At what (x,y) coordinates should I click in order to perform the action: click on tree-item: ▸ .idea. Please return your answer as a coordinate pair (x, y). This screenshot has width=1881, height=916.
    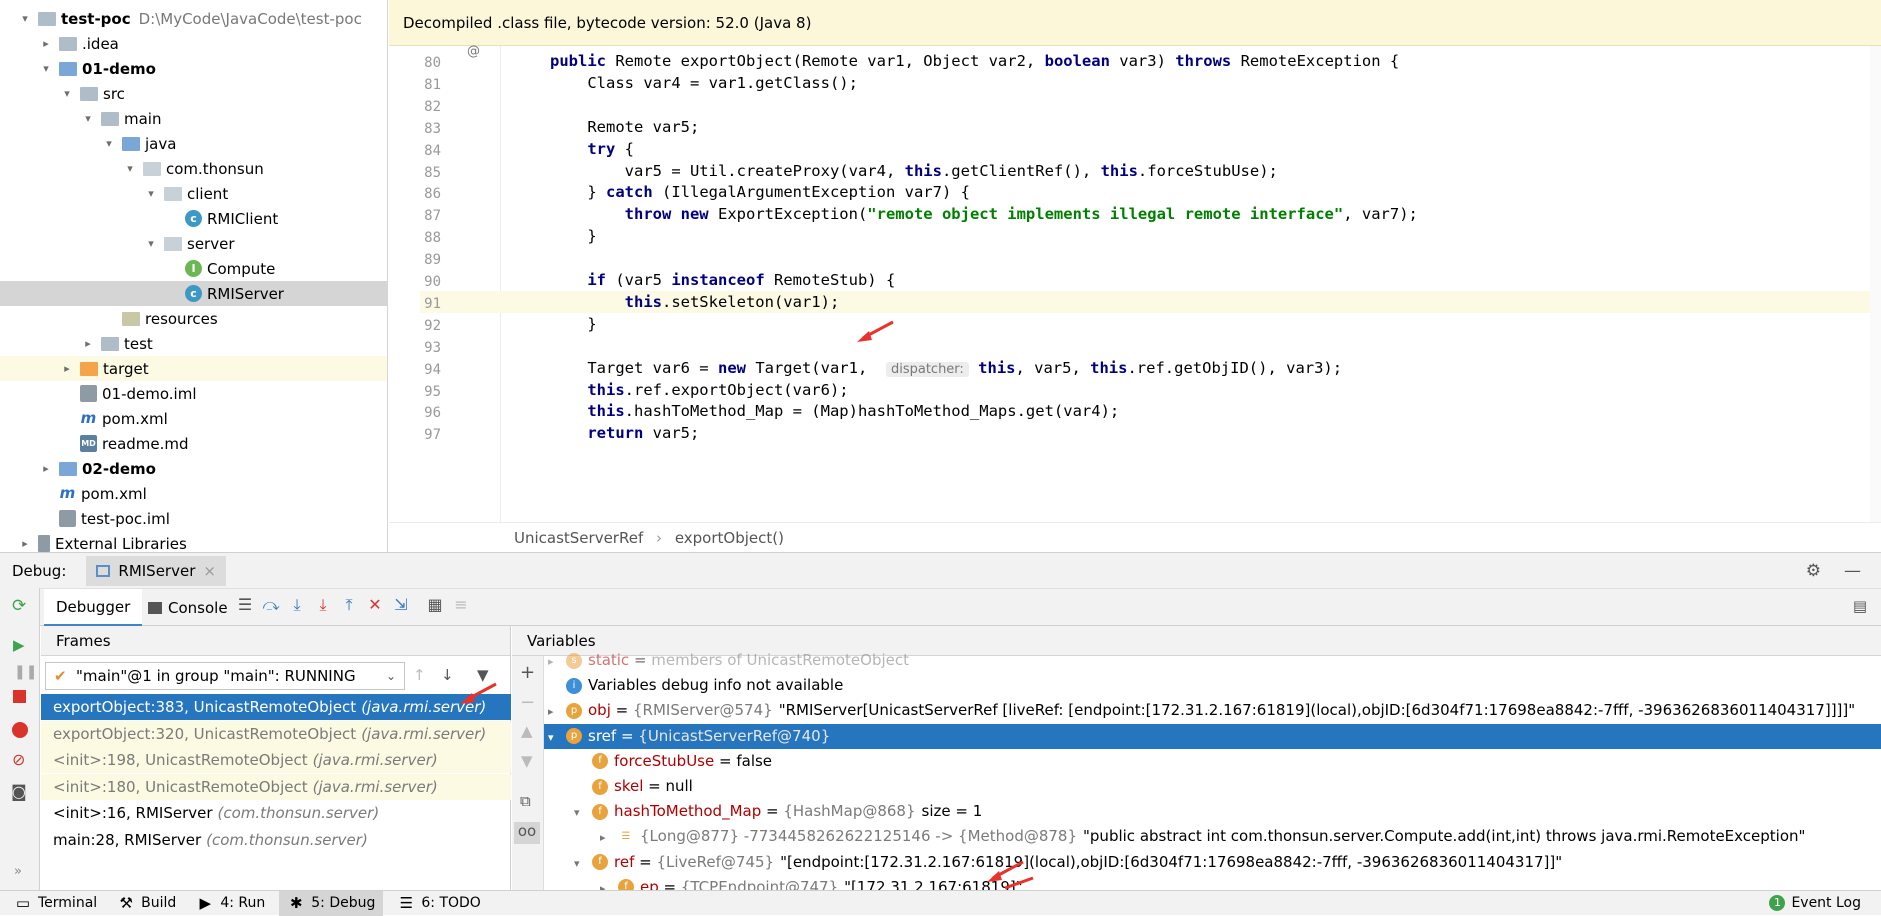
    Looking at the image, I should click on (193, 43).